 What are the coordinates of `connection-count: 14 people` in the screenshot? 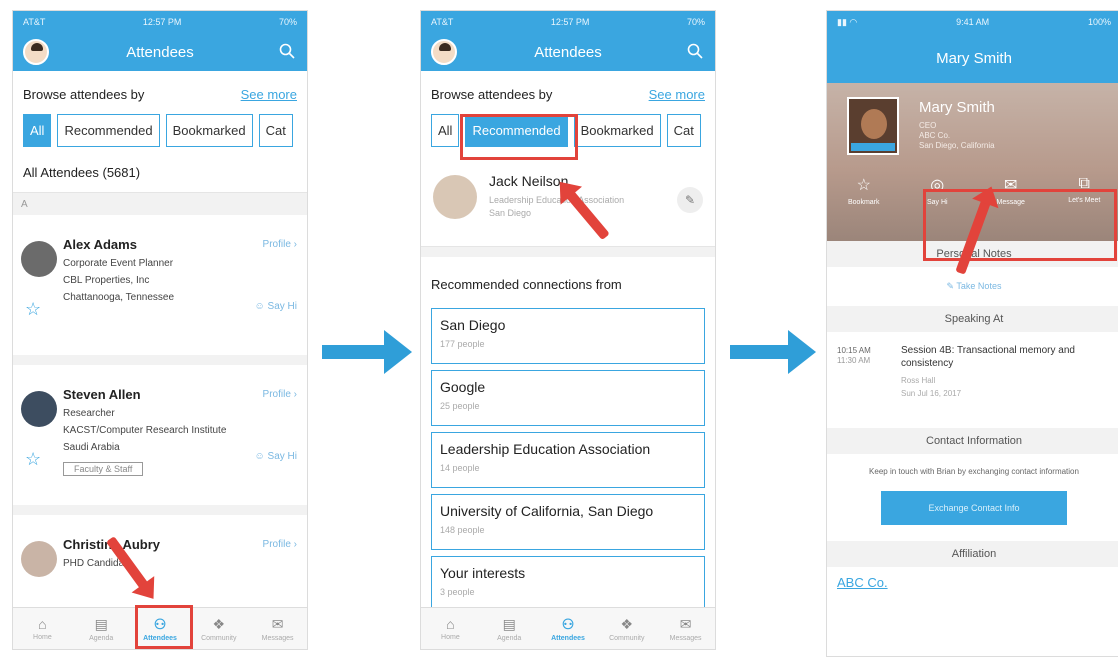 It's located at (460, 468).